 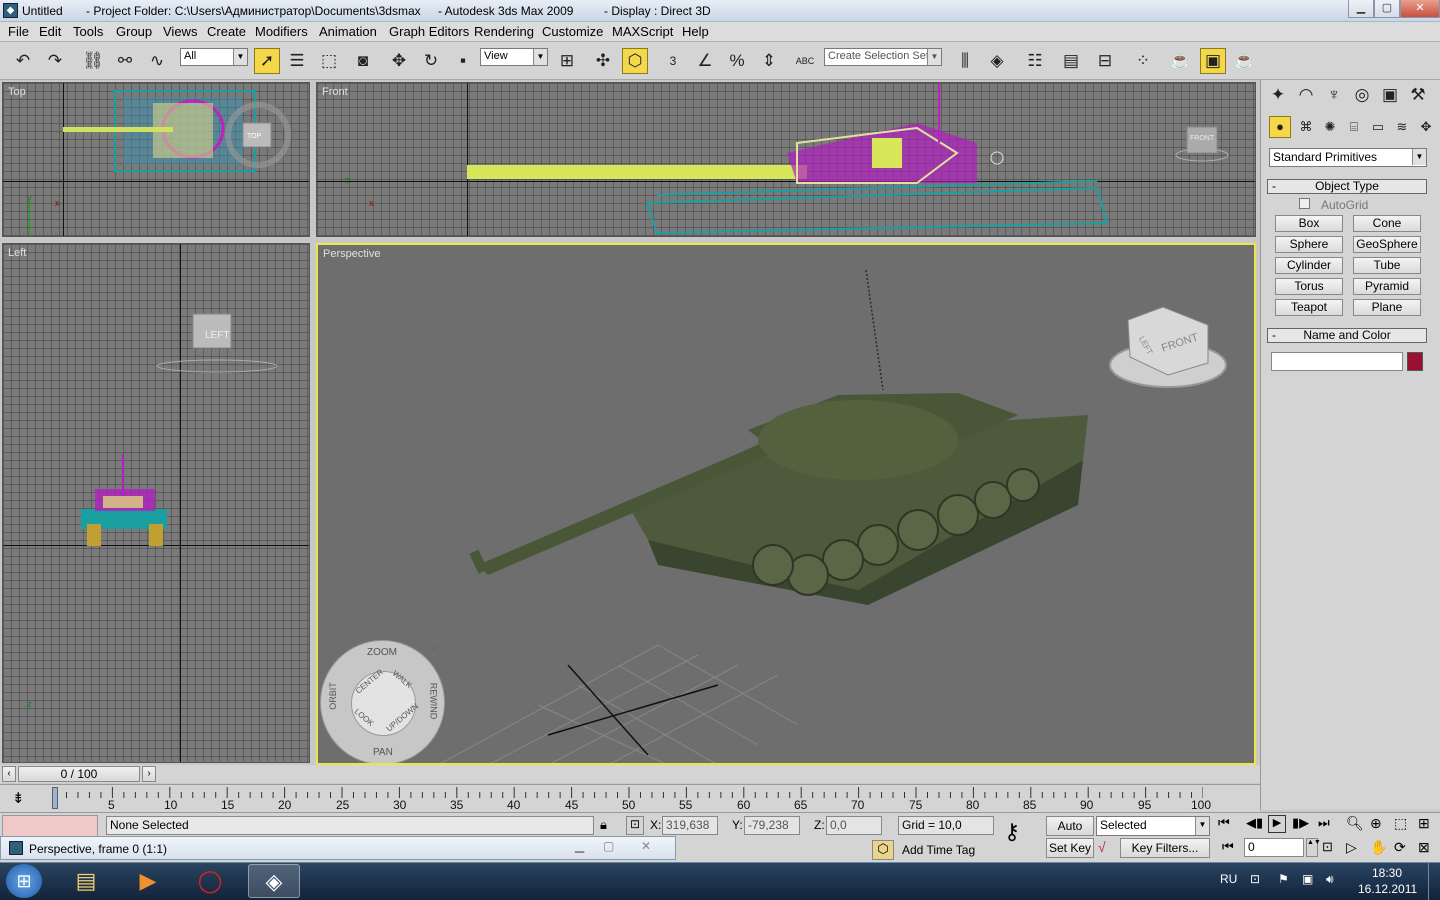 I want to click on show-desktop-button, so click(x=1434, y=881).